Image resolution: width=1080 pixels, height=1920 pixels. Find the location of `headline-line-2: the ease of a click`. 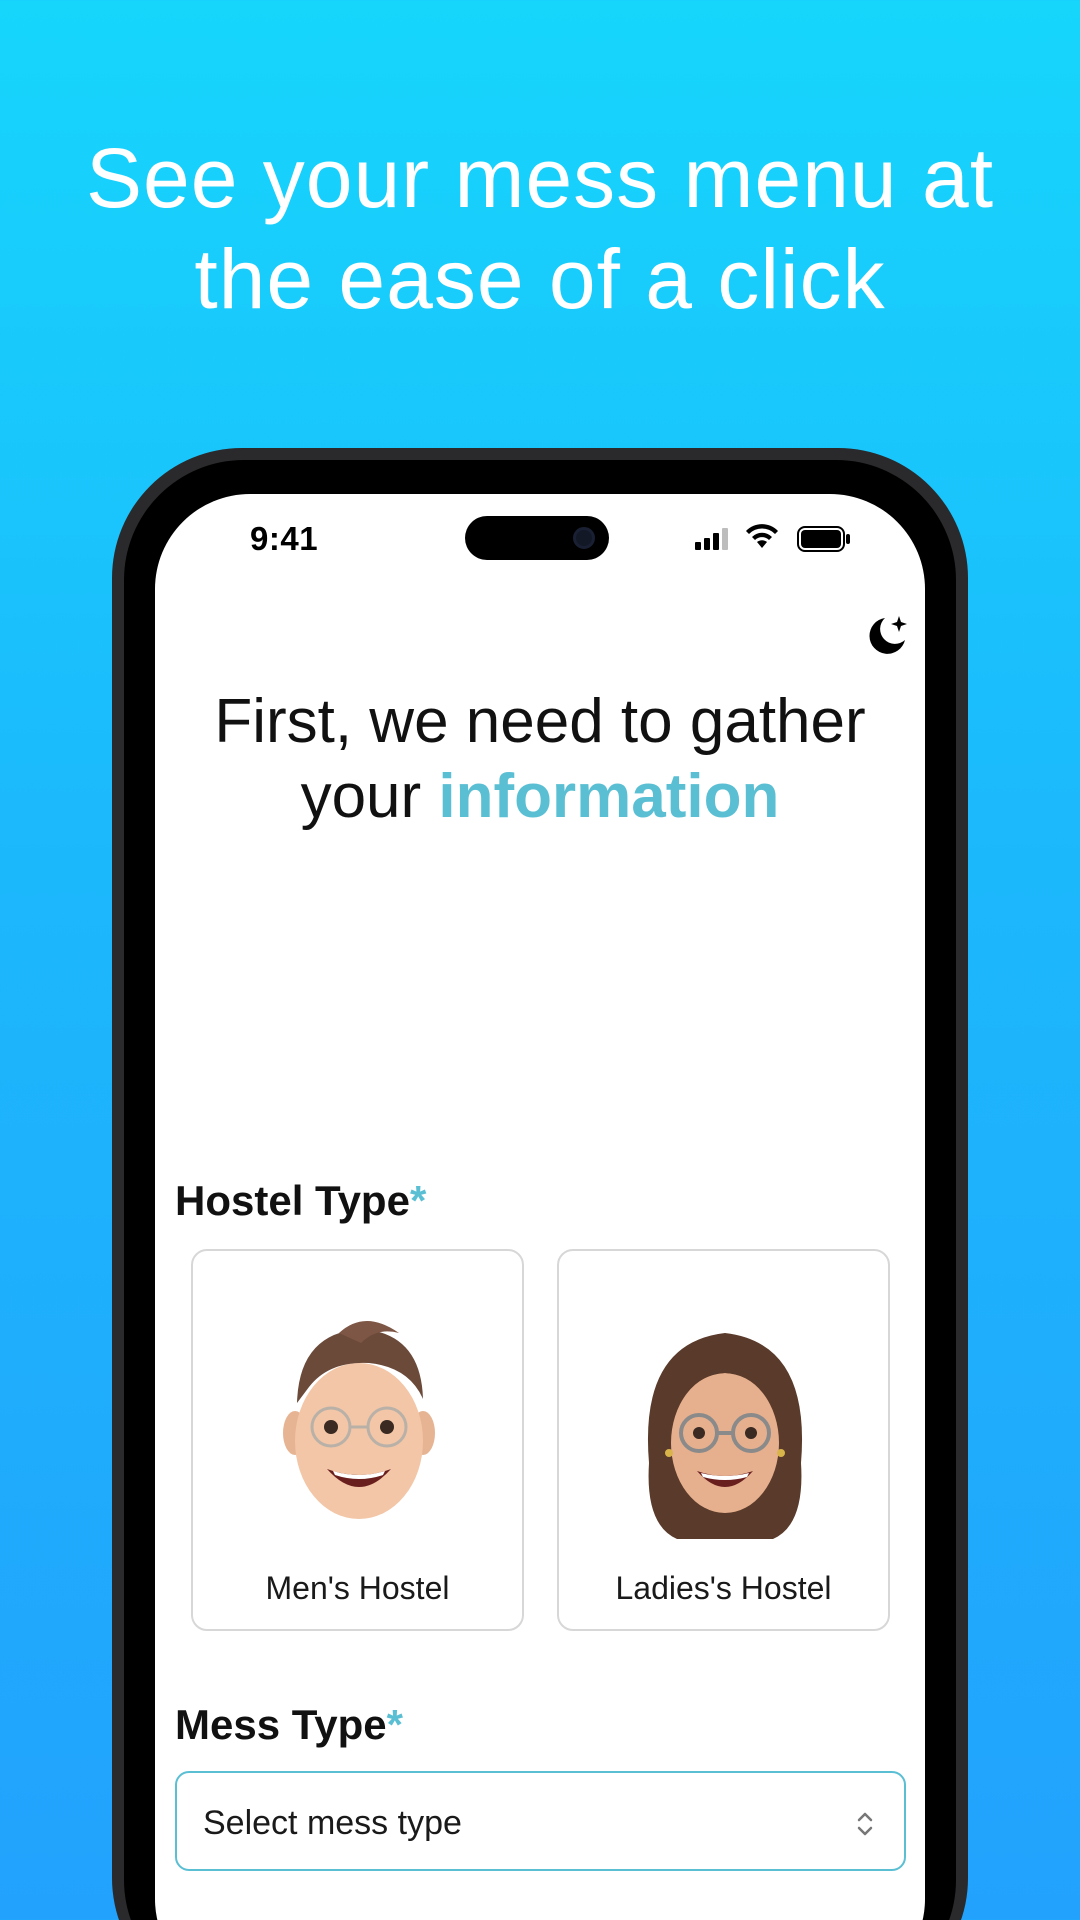

headline-line-2: the ease of a click is located at coordinates (540, 279).